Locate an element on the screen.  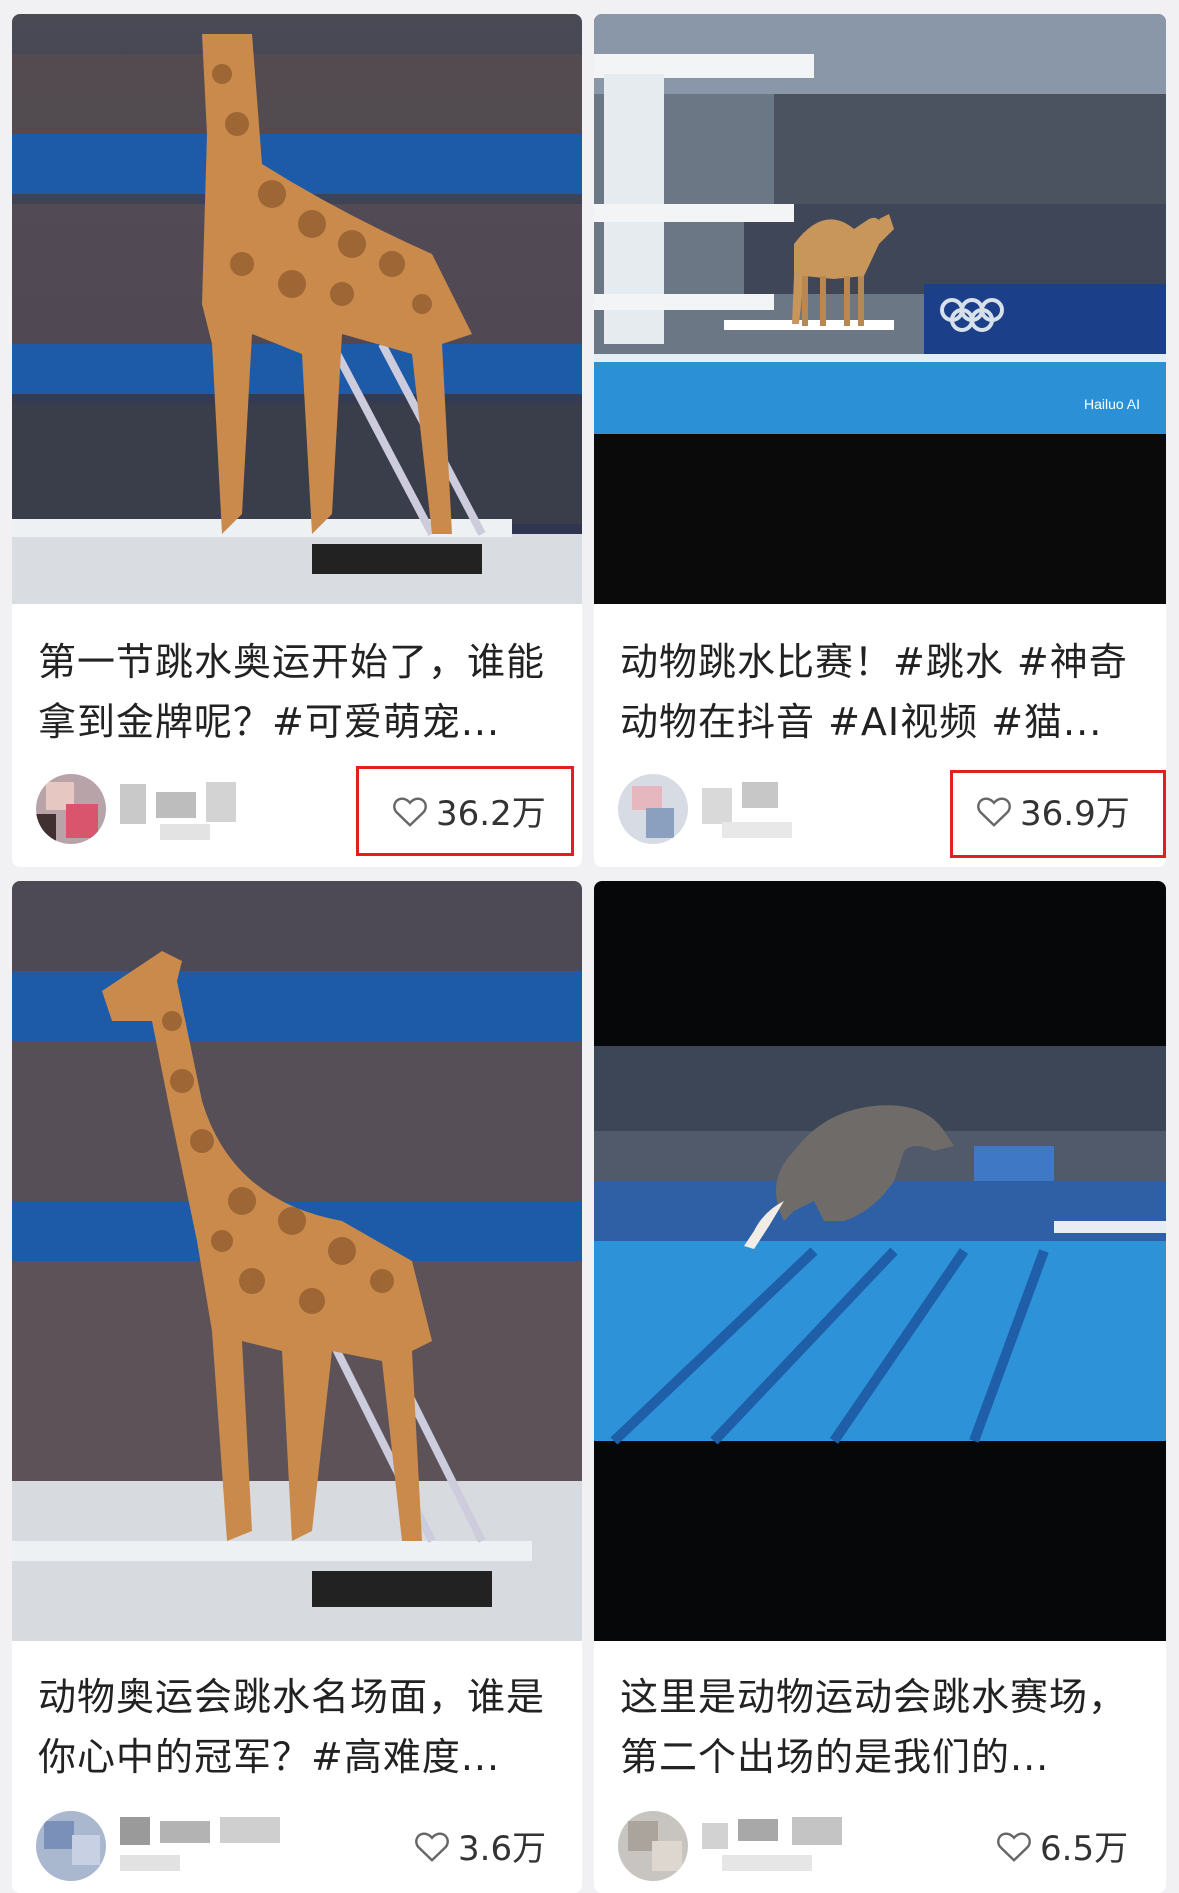
like-count: 3.6万 is located at coordinates (480, 1845).